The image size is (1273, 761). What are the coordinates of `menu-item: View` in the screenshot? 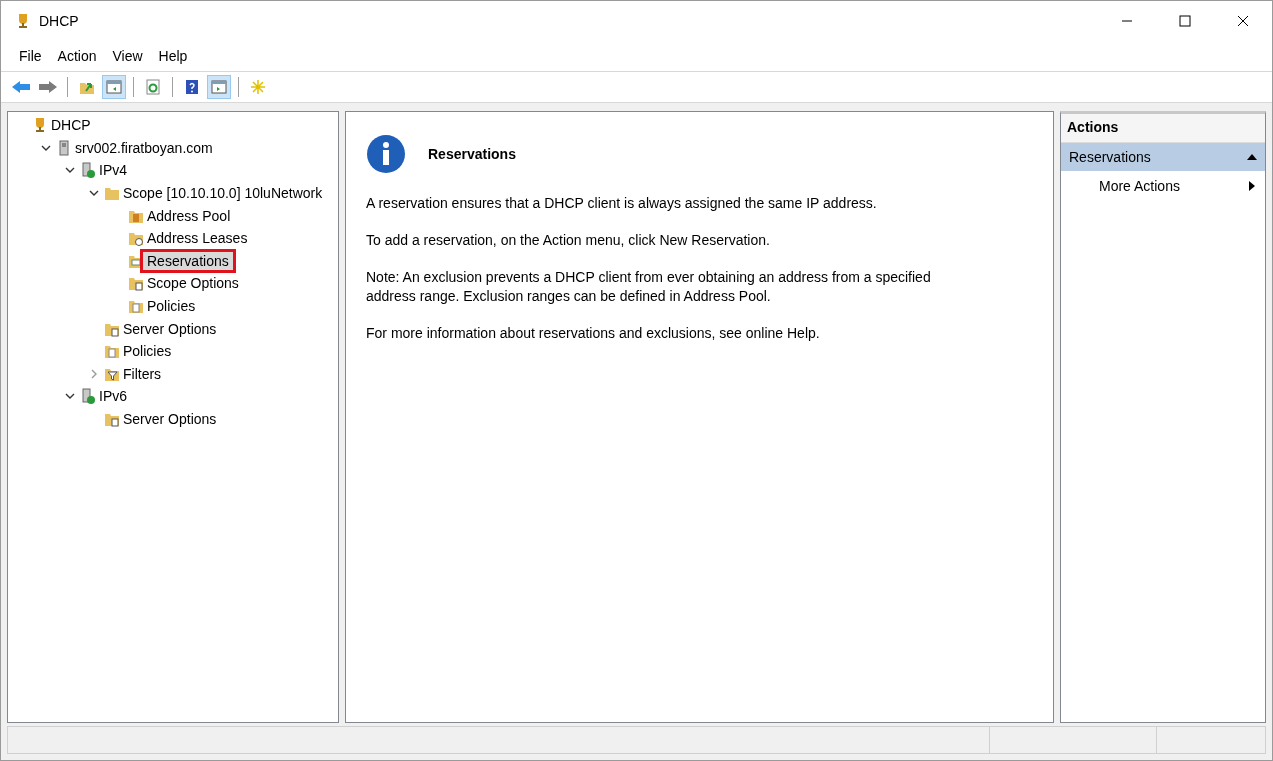 It's located at (127, 56).